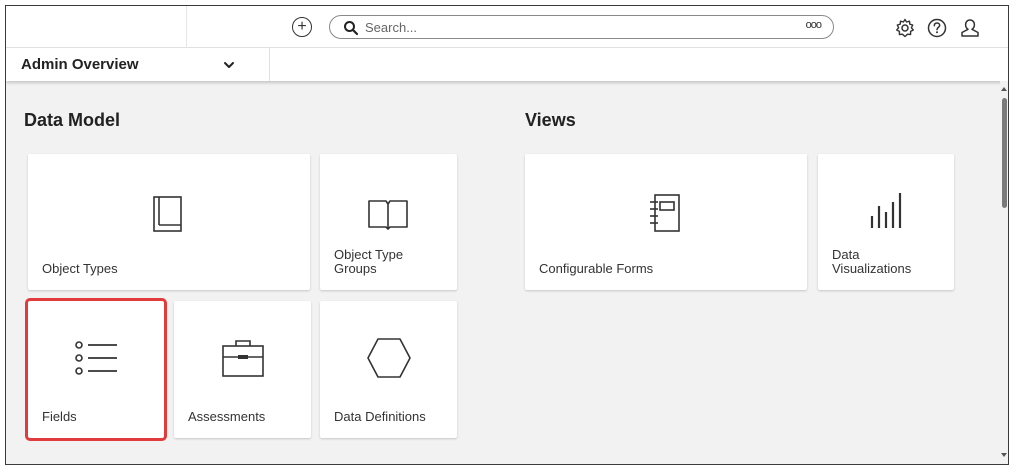 The width and height of the screenshot is (1014, 468). Describe the element at coordinates (243, 358) in the screenshot. I see `briefcase-icon` at that location.